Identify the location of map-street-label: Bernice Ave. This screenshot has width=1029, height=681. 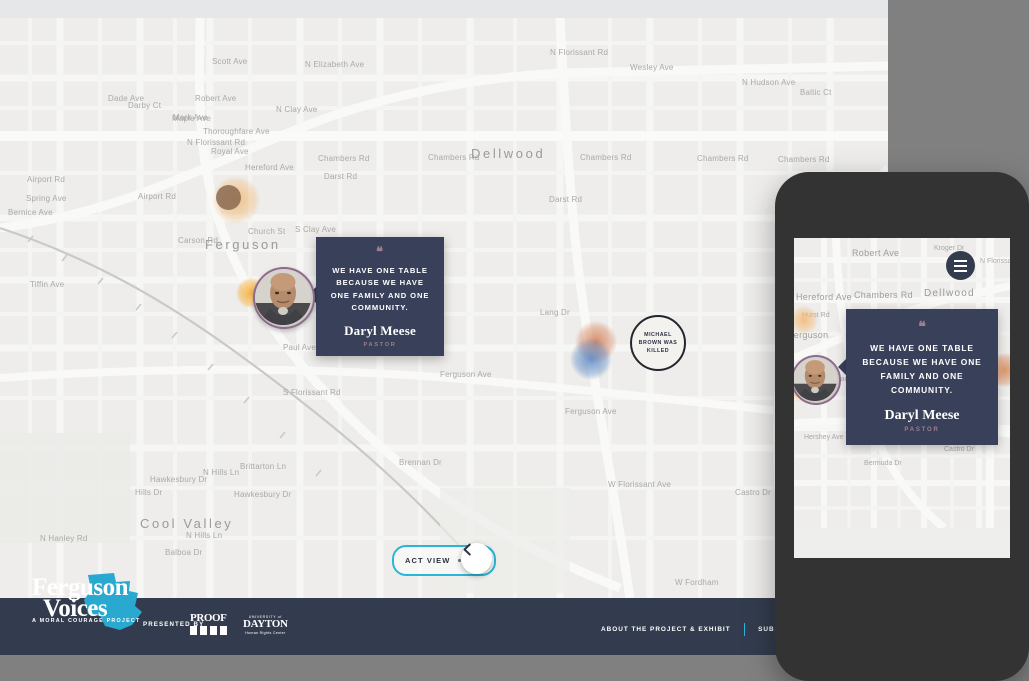
(30, 212).